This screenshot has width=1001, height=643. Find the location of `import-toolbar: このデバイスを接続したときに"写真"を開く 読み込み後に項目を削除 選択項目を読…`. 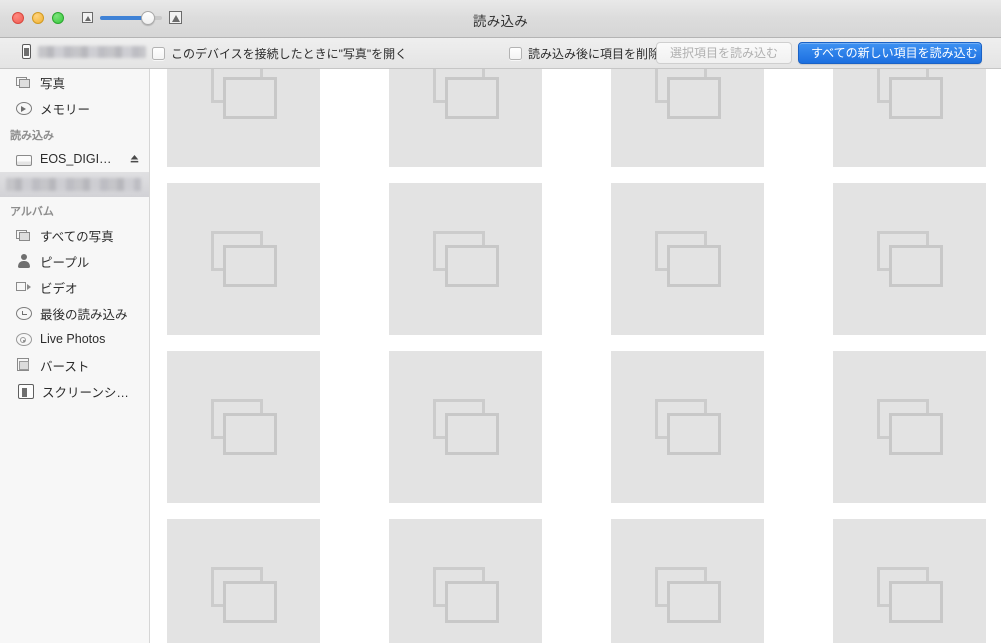

import-toolbar: このデバイスを接続したときに"写真"を開く 読み込み後に項目を削除 選択項目を読… is located at coordinates (500, 53).